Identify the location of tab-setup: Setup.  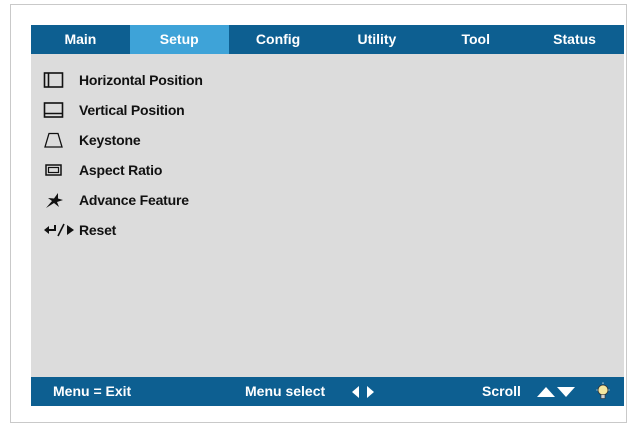
(179, 39).